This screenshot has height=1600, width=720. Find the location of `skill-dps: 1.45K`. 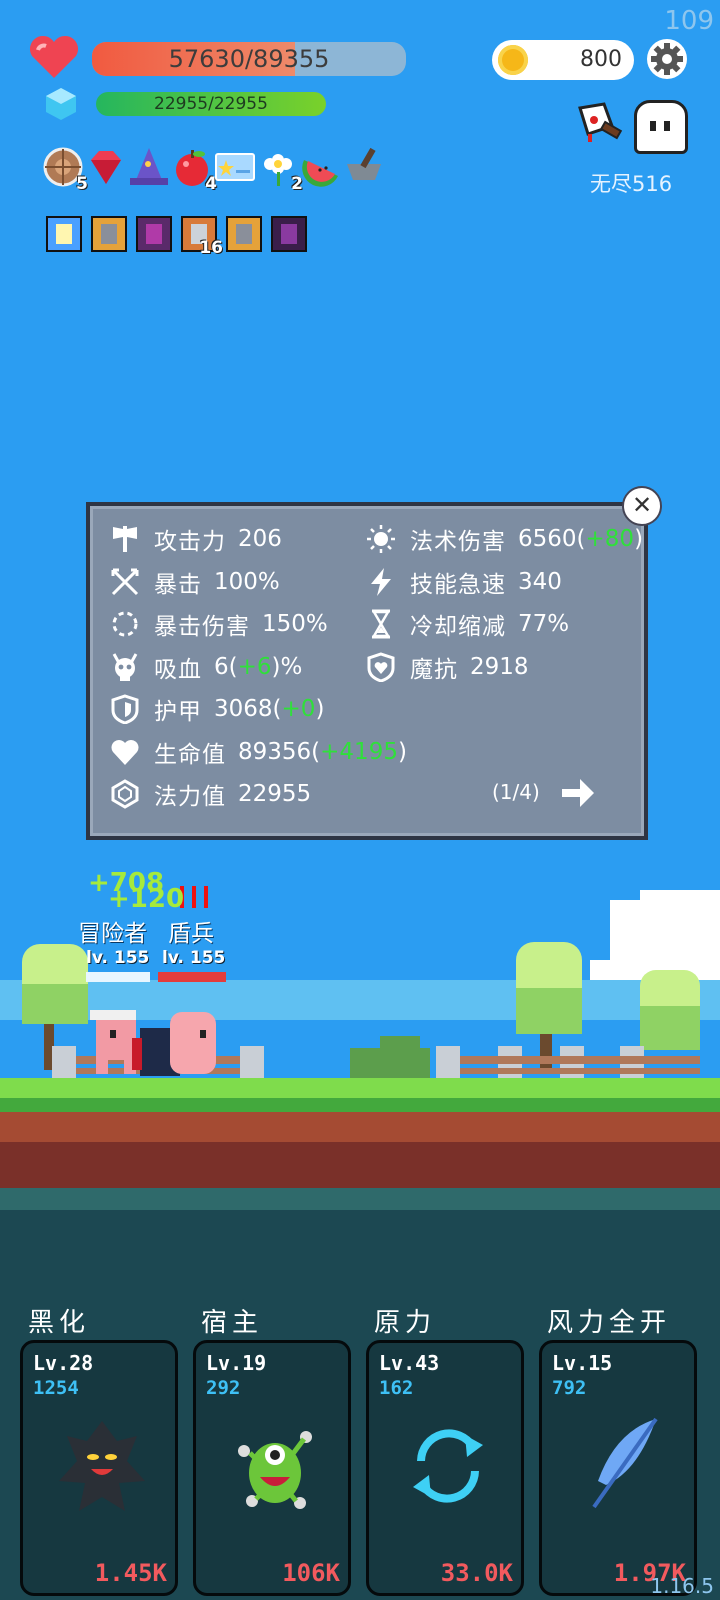

skill-dps: 1.45K is located at coordinates (130, 1573).